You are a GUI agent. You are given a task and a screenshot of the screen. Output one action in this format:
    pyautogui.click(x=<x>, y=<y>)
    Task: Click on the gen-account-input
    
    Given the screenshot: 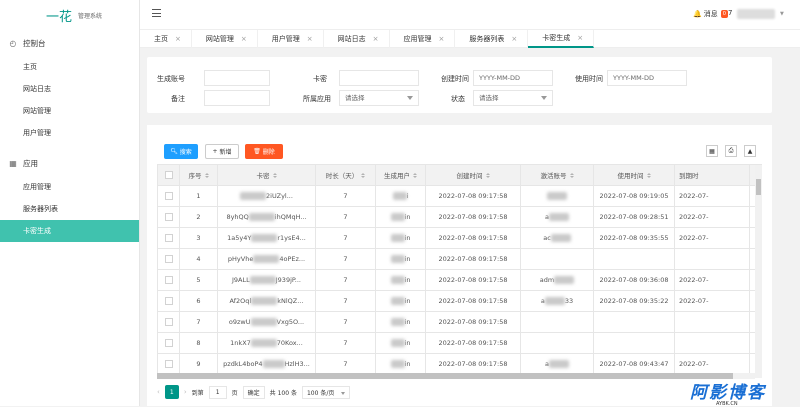 What is the action you would take?
    pyautogui.click(x=237, y=78)
    